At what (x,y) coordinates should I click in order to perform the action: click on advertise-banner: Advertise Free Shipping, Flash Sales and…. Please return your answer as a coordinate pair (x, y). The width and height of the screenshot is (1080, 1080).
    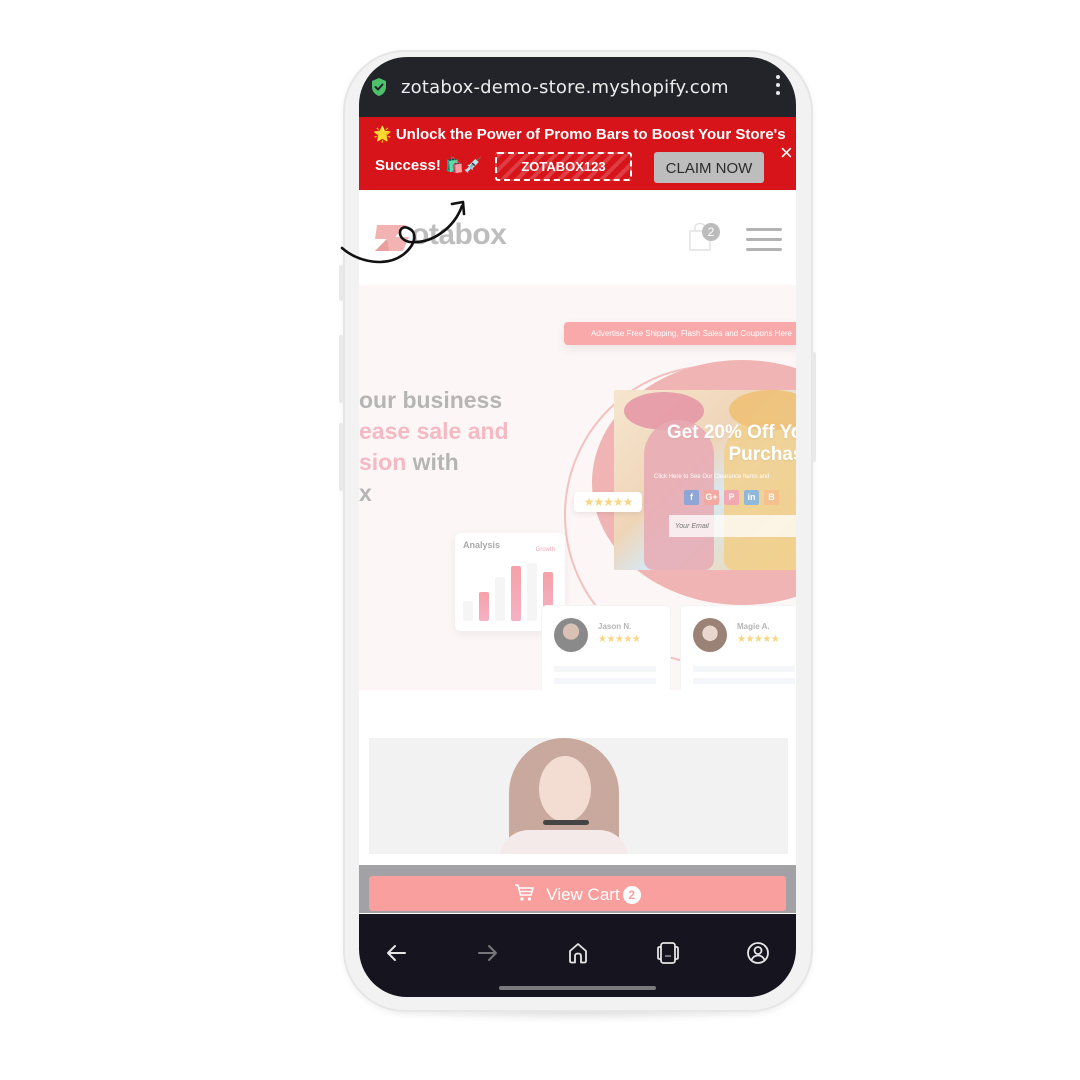
    Looking at the image, I should click on (680, 333).